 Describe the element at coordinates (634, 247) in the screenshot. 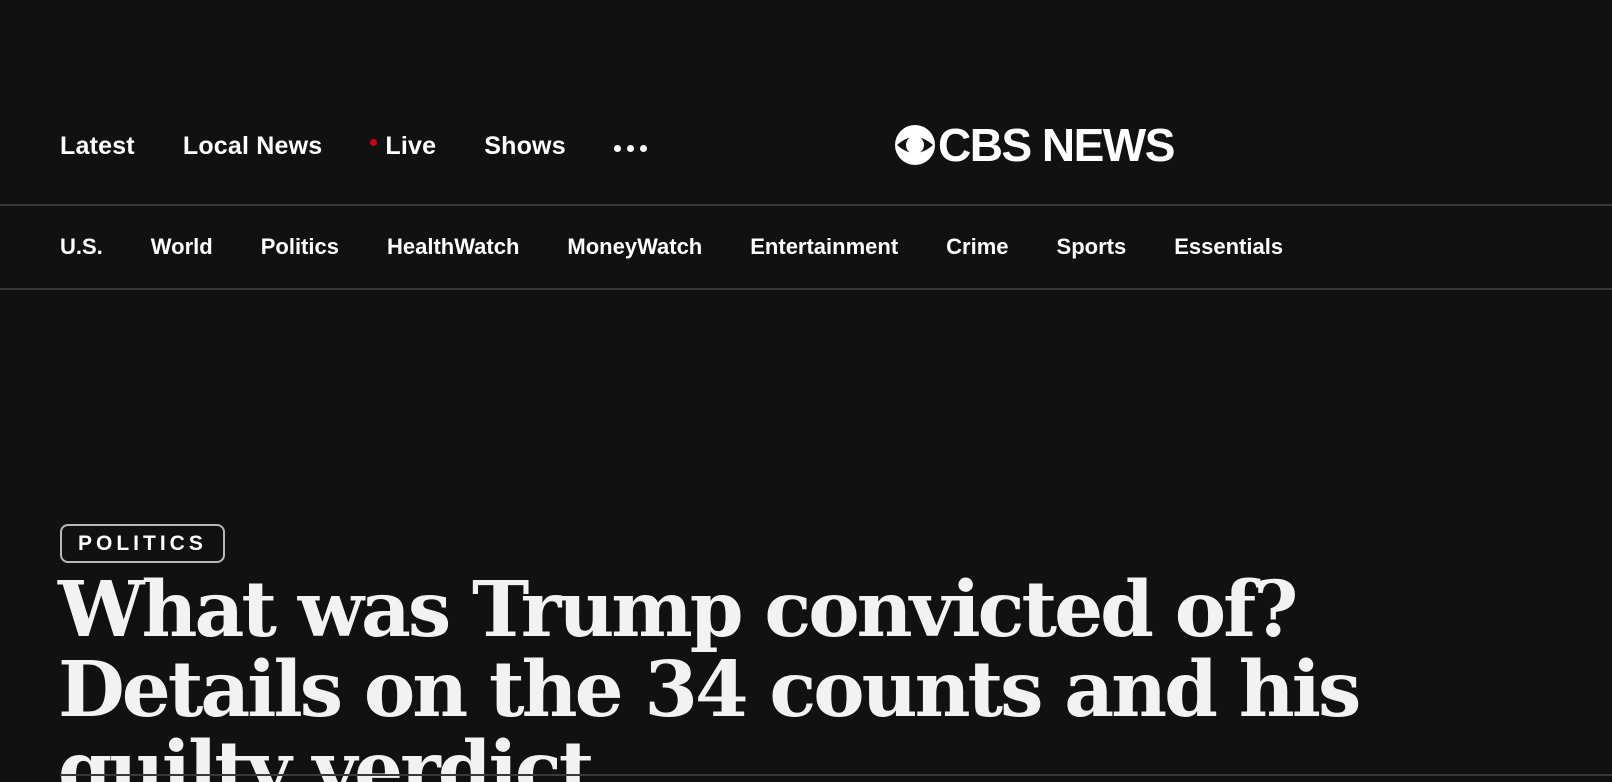

I see `section-link-moneywatch: MoneyWatch` at that location.